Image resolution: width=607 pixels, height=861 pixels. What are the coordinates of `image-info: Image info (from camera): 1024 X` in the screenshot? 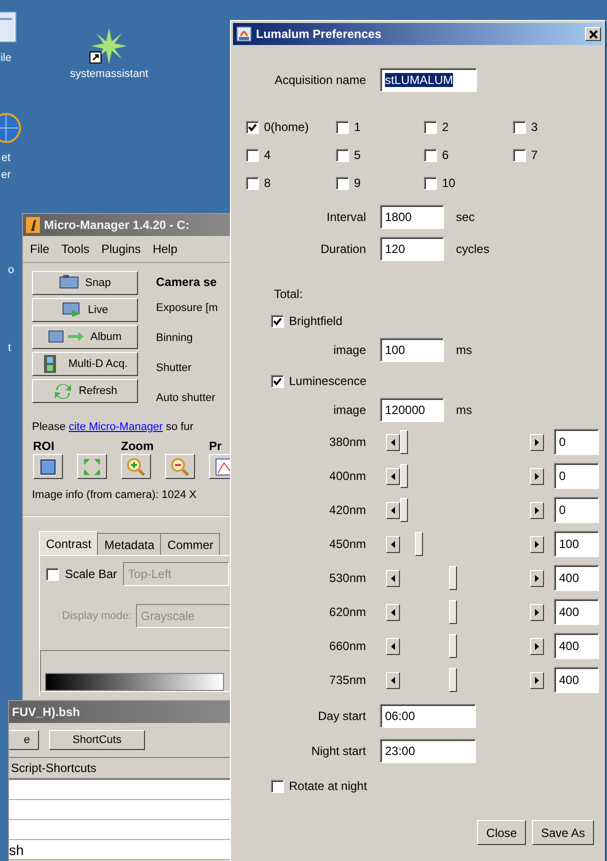 It's located at (114, 495).